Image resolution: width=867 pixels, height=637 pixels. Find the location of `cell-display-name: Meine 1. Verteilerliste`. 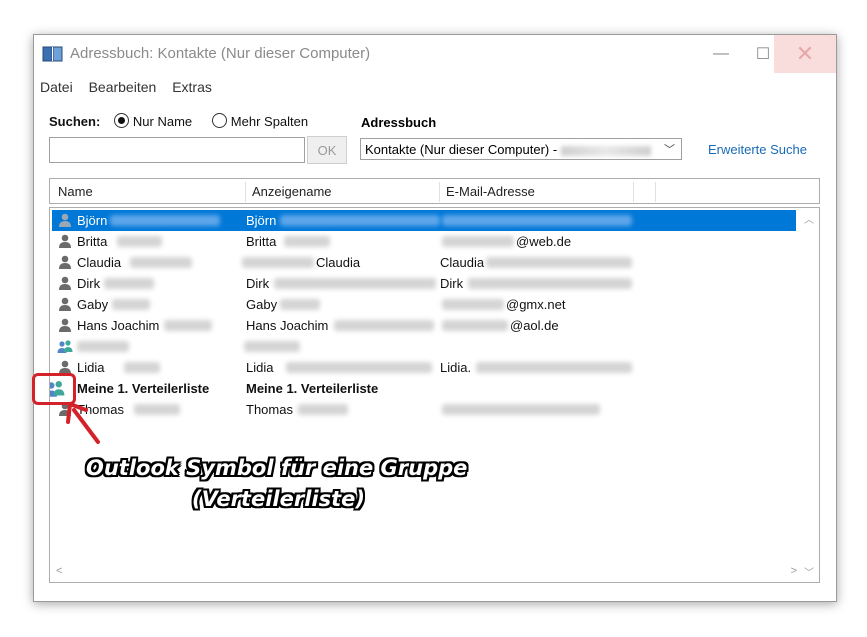

cell-display-name: Meine 1. Verteilerliste is located at coordinates (312, 388).